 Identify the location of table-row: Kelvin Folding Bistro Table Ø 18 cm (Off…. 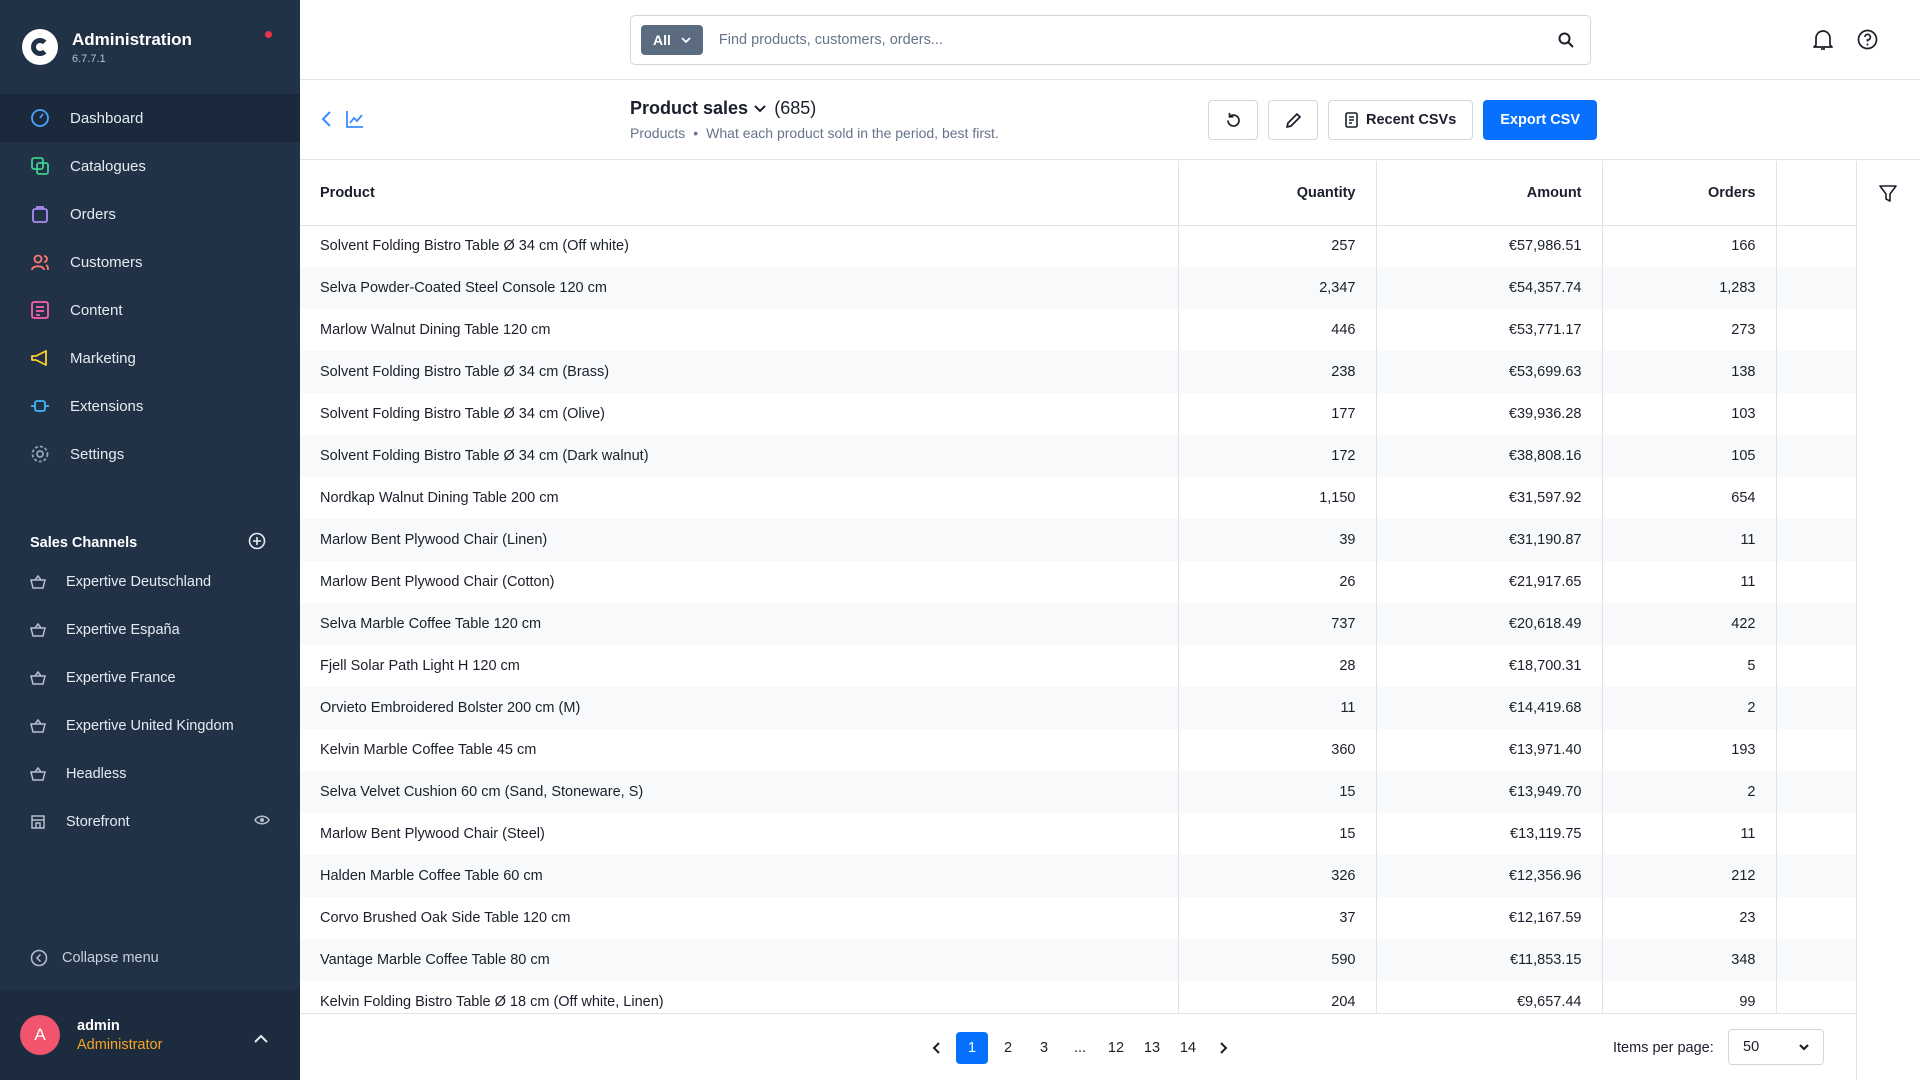
(1078, 997).